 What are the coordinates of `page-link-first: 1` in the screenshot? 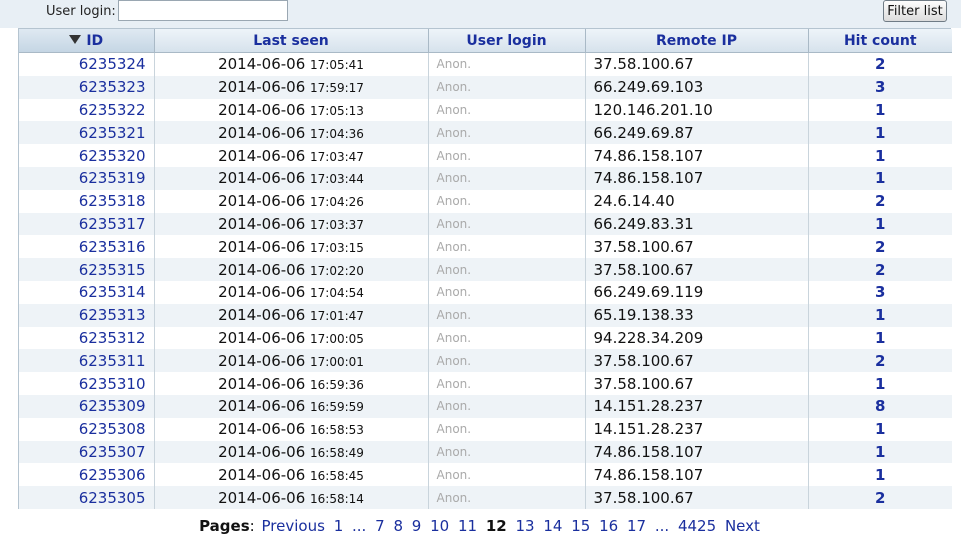 It's located at (339, 526).